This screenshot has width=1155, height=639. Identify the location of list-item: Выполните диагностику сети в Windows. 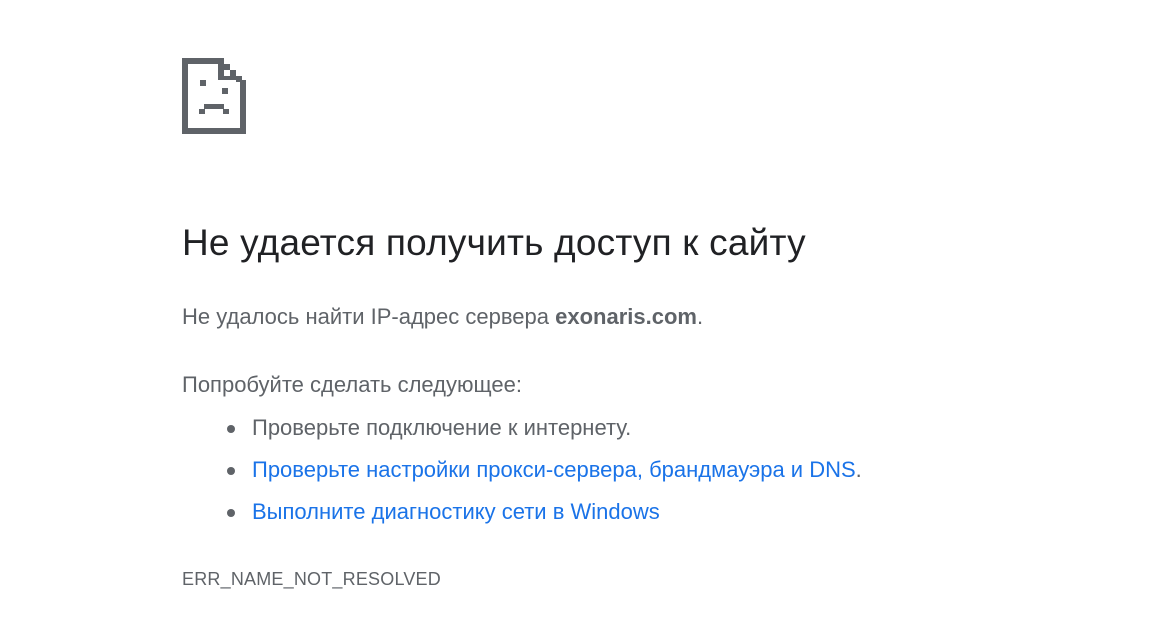
(522, 517).